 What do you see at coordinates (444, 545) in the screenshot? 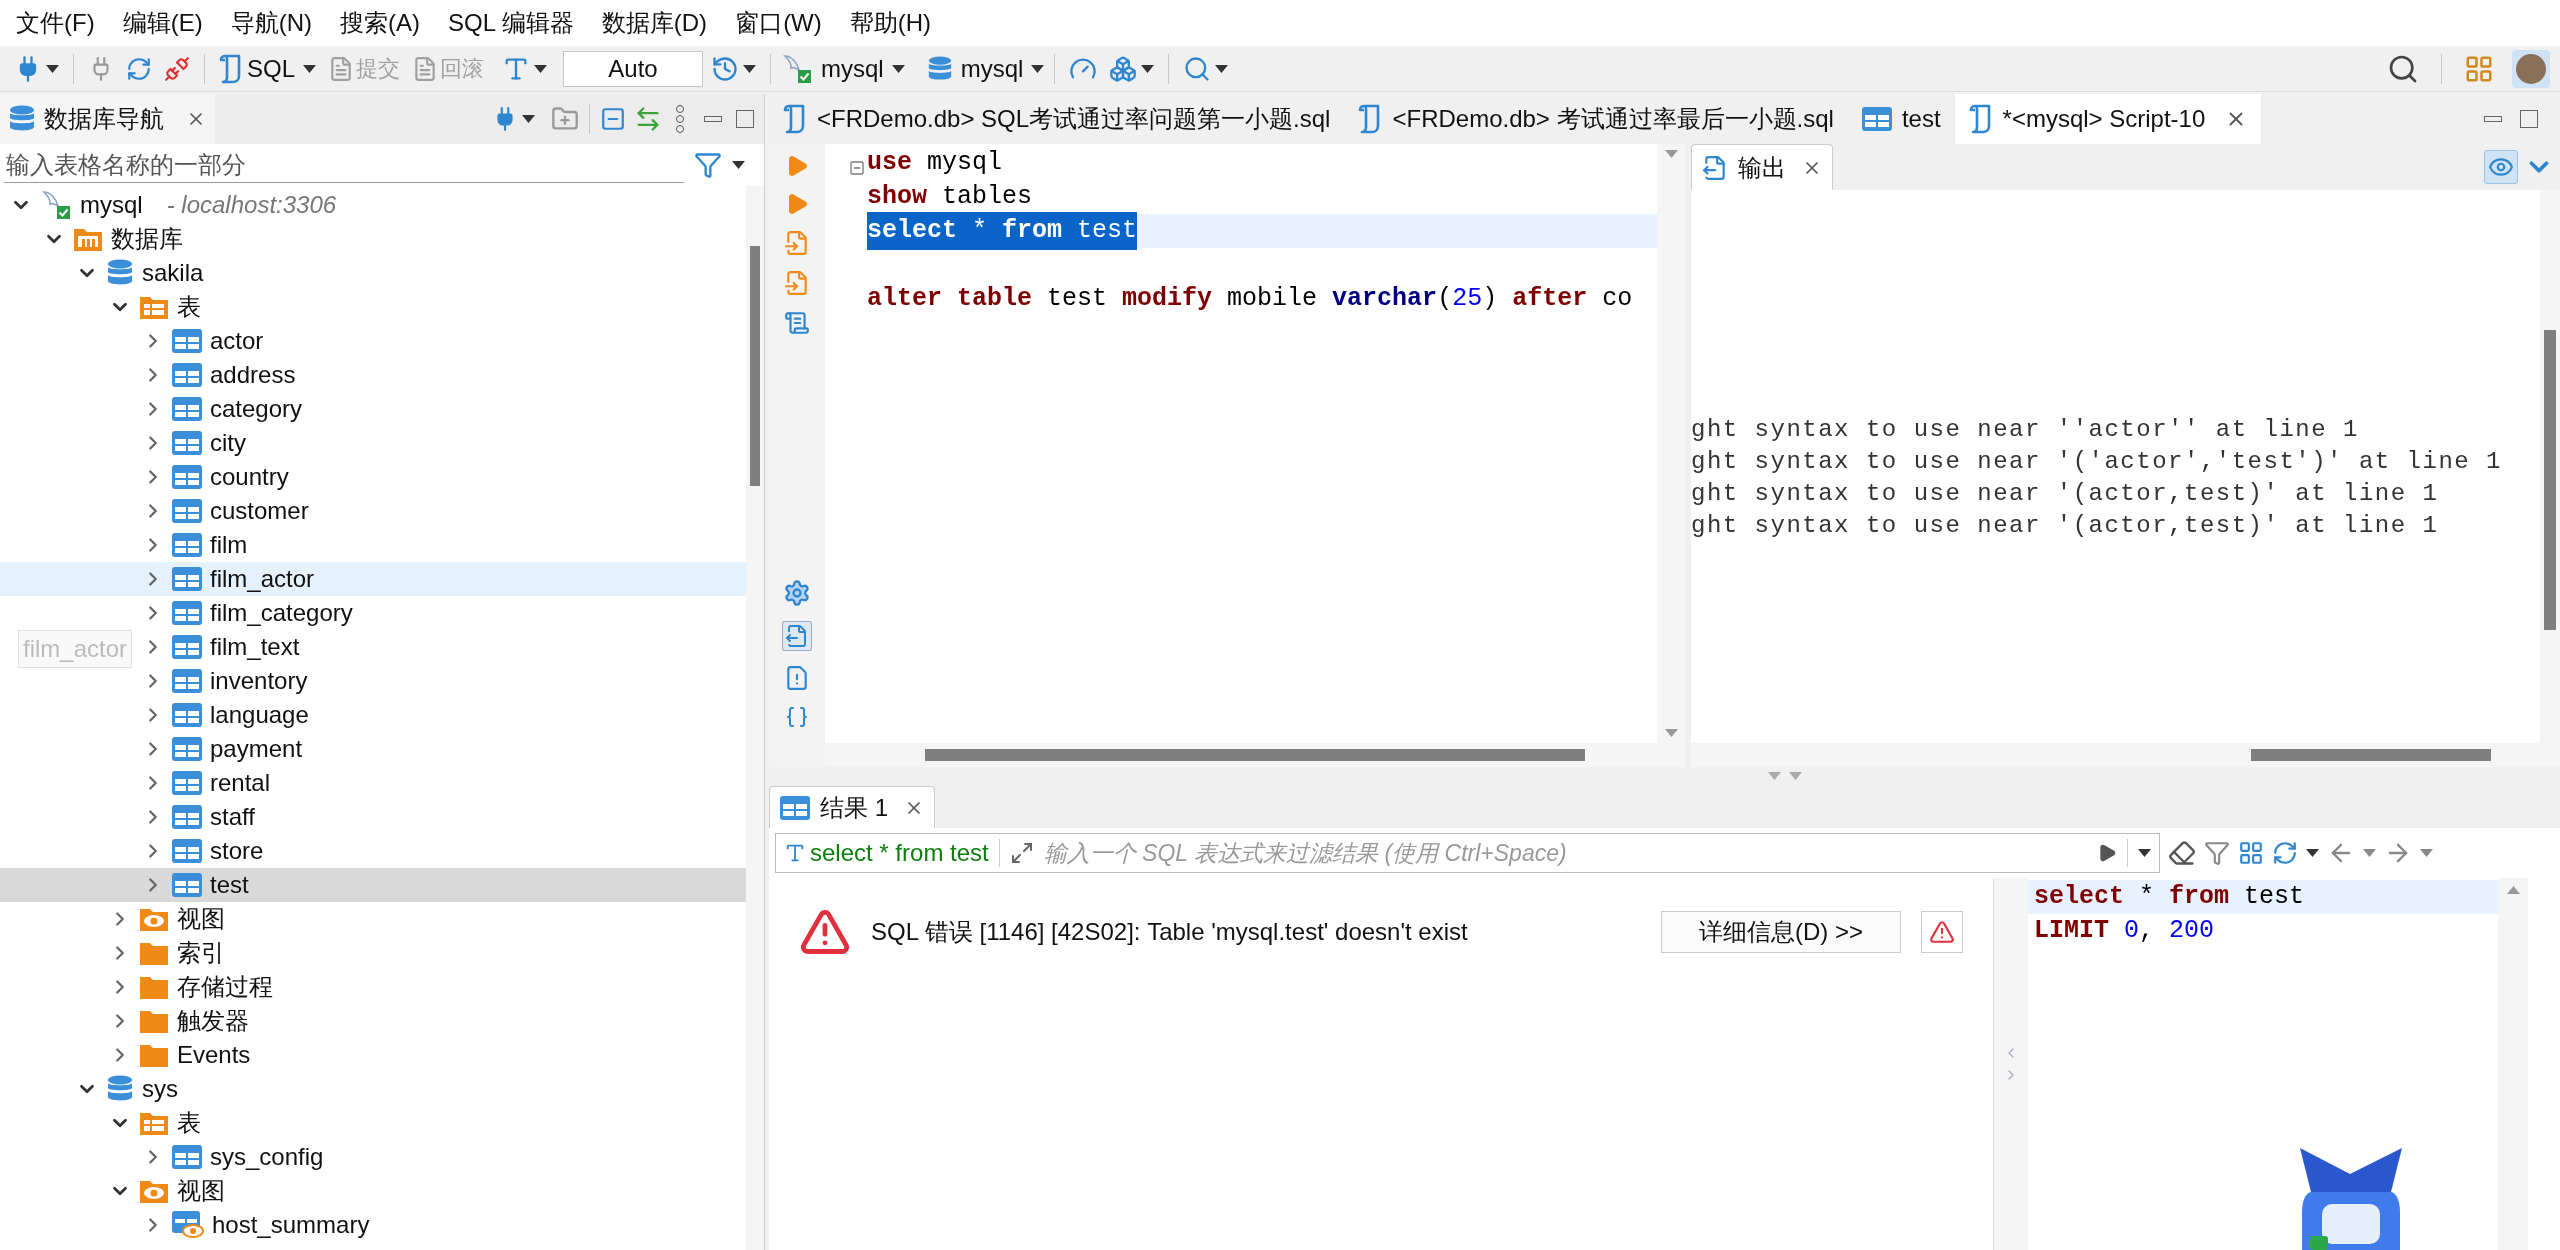
I see `tree-item: film` at bounding box center [444, 545].